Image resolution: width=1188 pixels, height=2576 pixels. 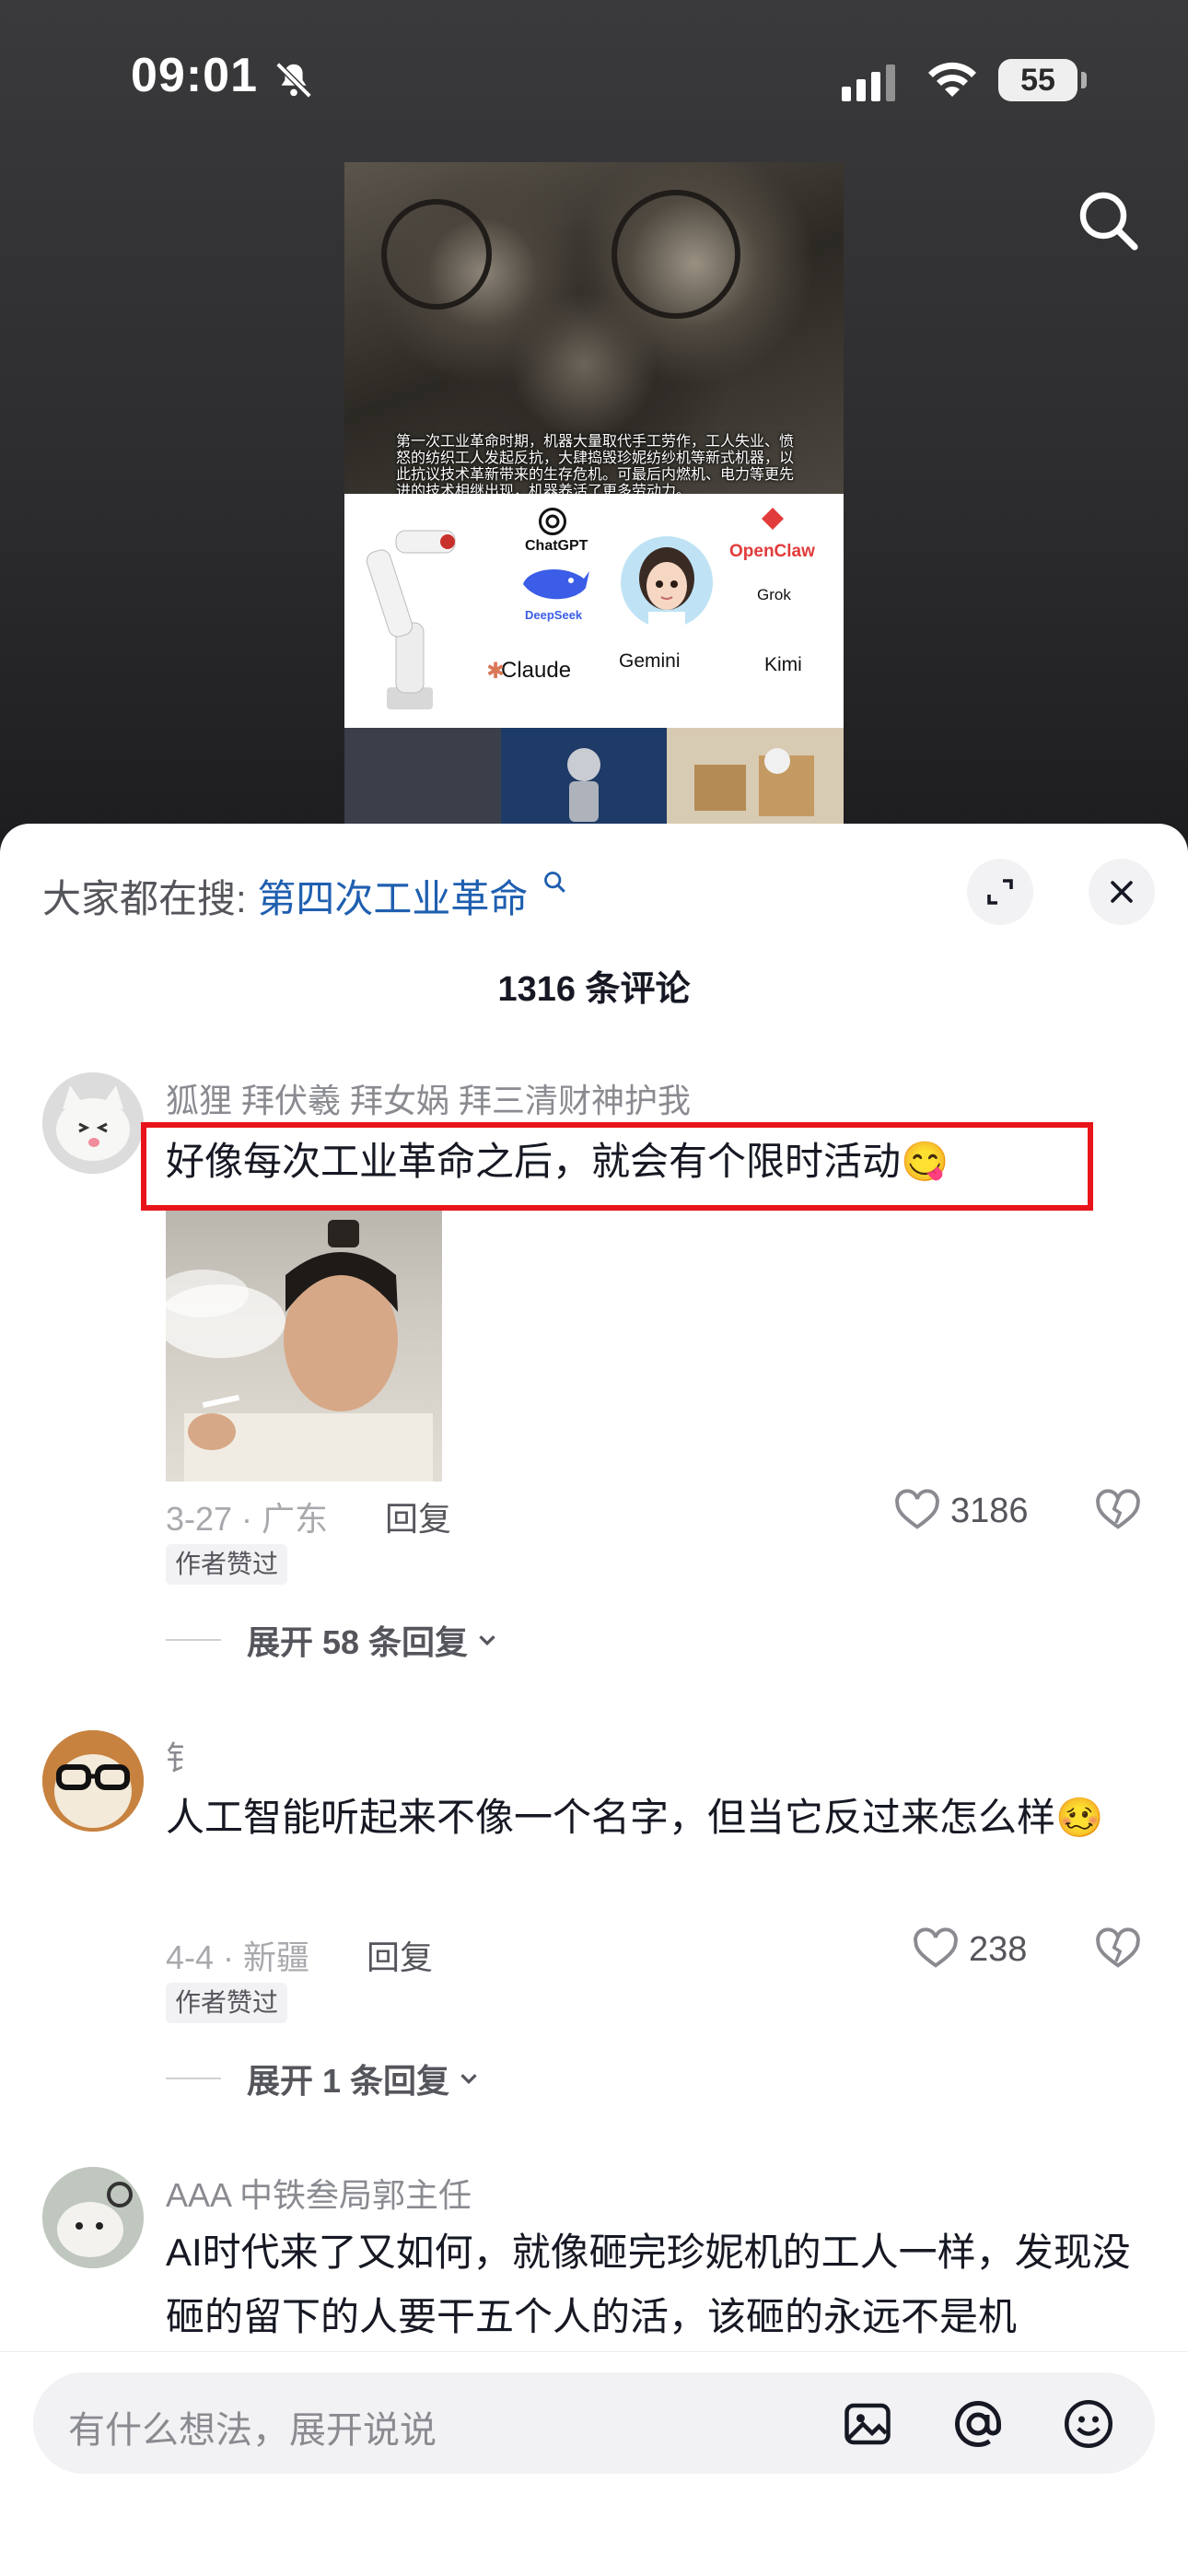 What do you see at coordinates (304, 1346) in the screenshot?
I see `comment-image` at bounding box center [304, 1346].